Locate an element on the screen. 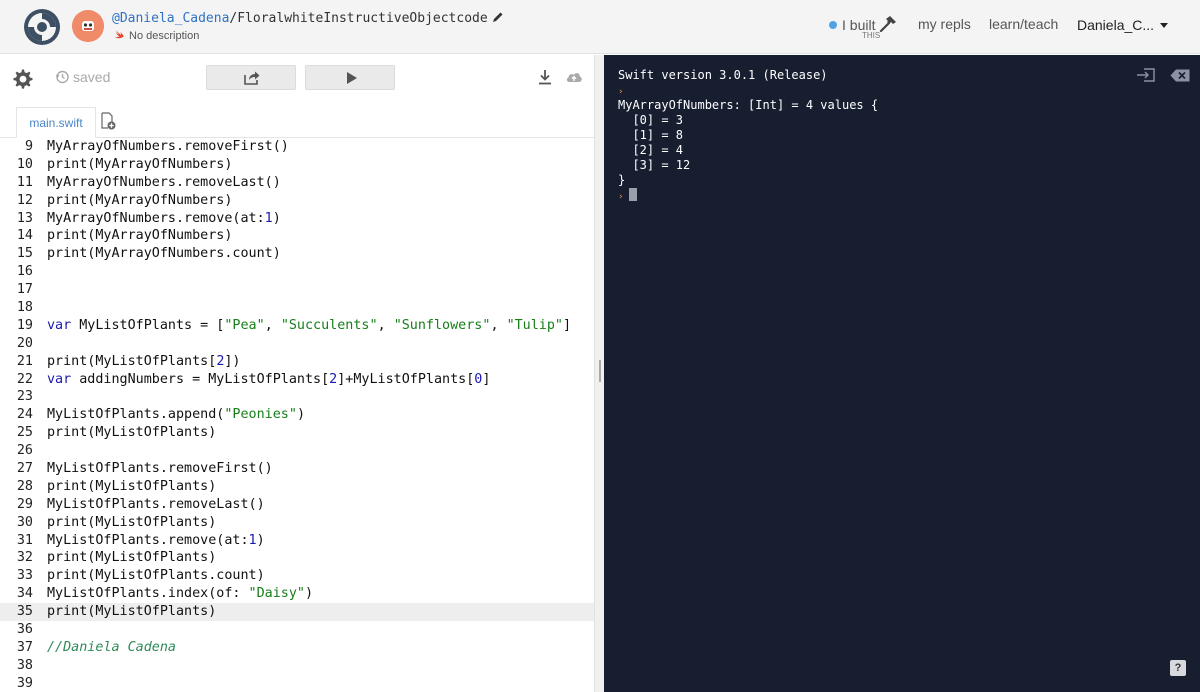  line-number: 31 is located at coordinates (24, 540).